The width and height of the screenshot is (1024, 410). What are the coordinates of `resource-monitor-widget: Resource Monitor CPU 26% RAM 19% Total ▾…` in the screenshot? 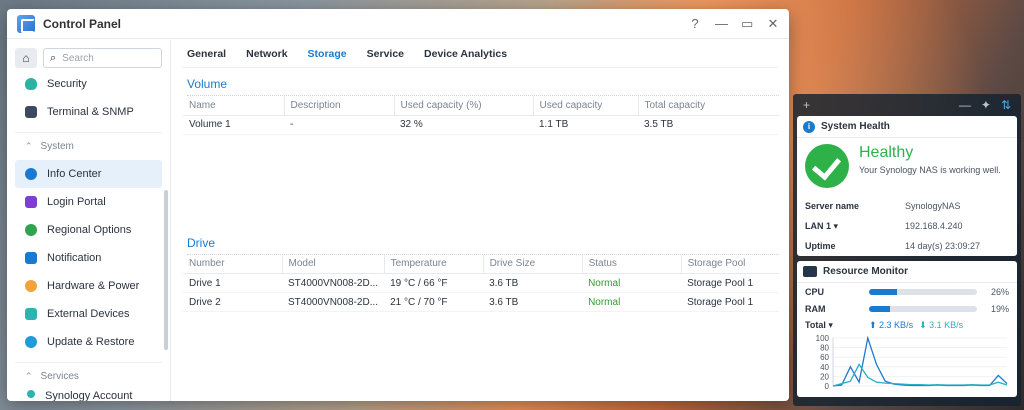 It's located at (907, 329).